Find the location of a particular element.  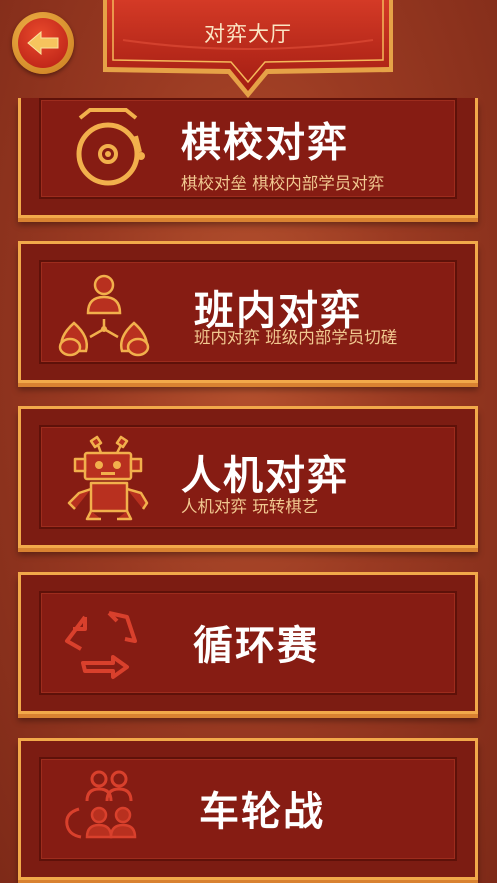

mode-subtitle: 人机对弈 玩转棋艺 is located at coordinates (250, 506).